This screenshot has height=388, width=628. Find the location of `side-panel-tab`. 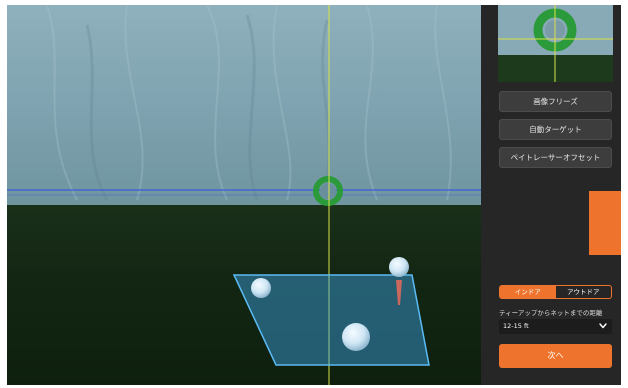

side-panel-tab is located at coordinates (605, 223).